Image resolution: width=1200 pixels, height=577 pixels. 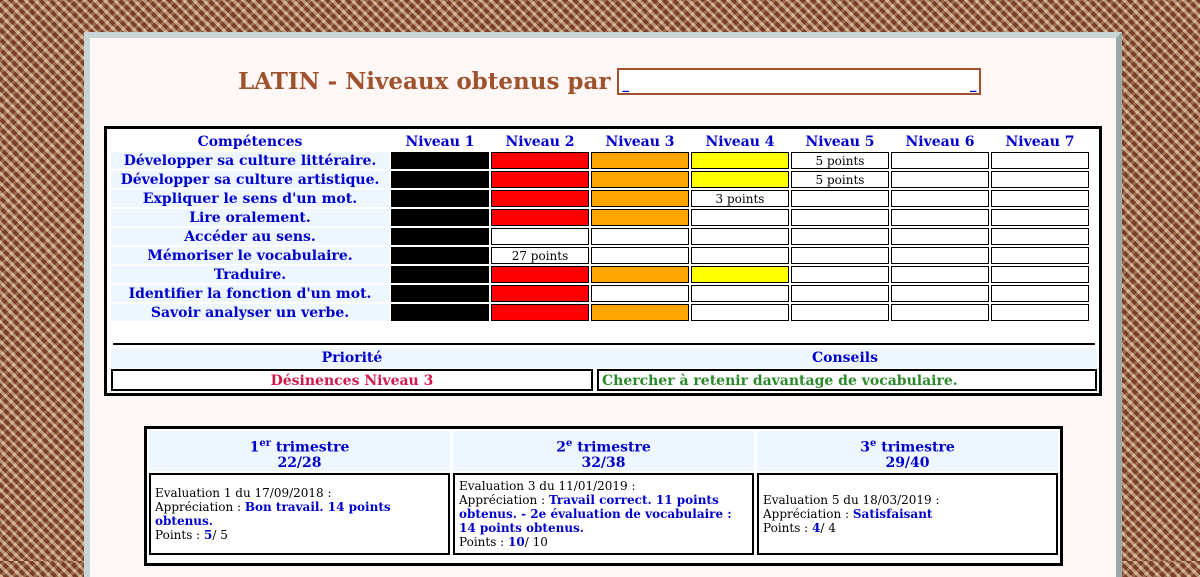 What do you see at coordinates (973, 85) in the screenshot?
I see `name-right: _` at bounding box center [973, 85].